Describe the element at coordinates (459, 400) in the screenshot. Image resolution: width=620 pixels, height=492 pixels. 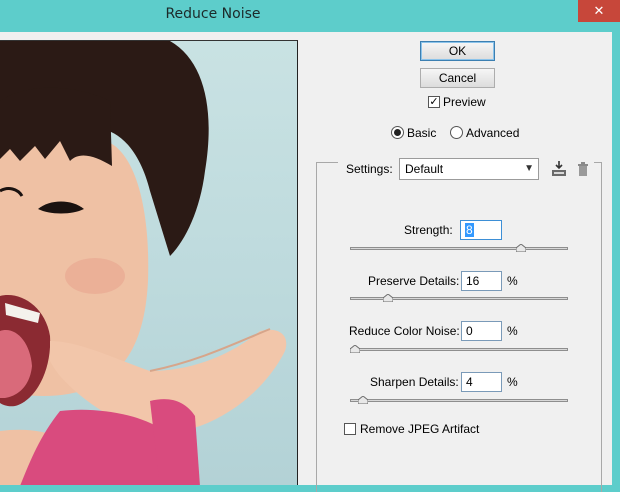
I see `sharpen-details-slider` at that location.